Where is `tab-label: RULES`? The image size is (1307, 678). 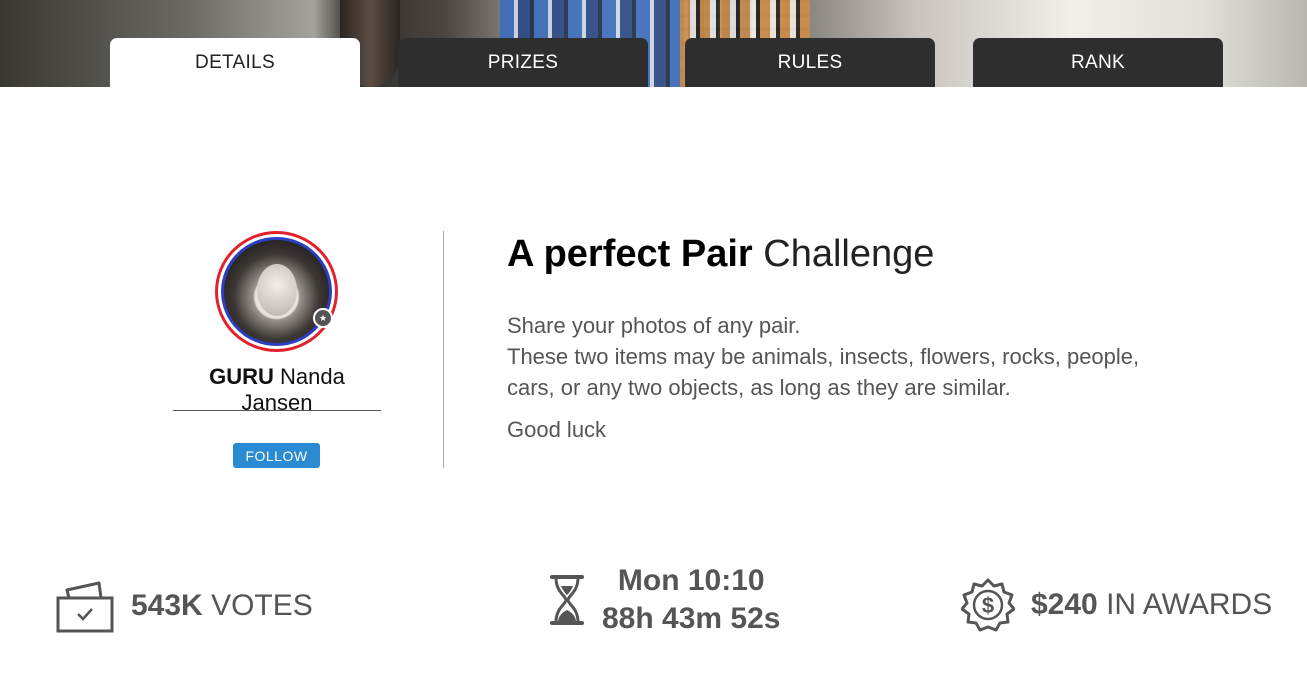
tab-label: RULES is located at coordinates (810, 62).